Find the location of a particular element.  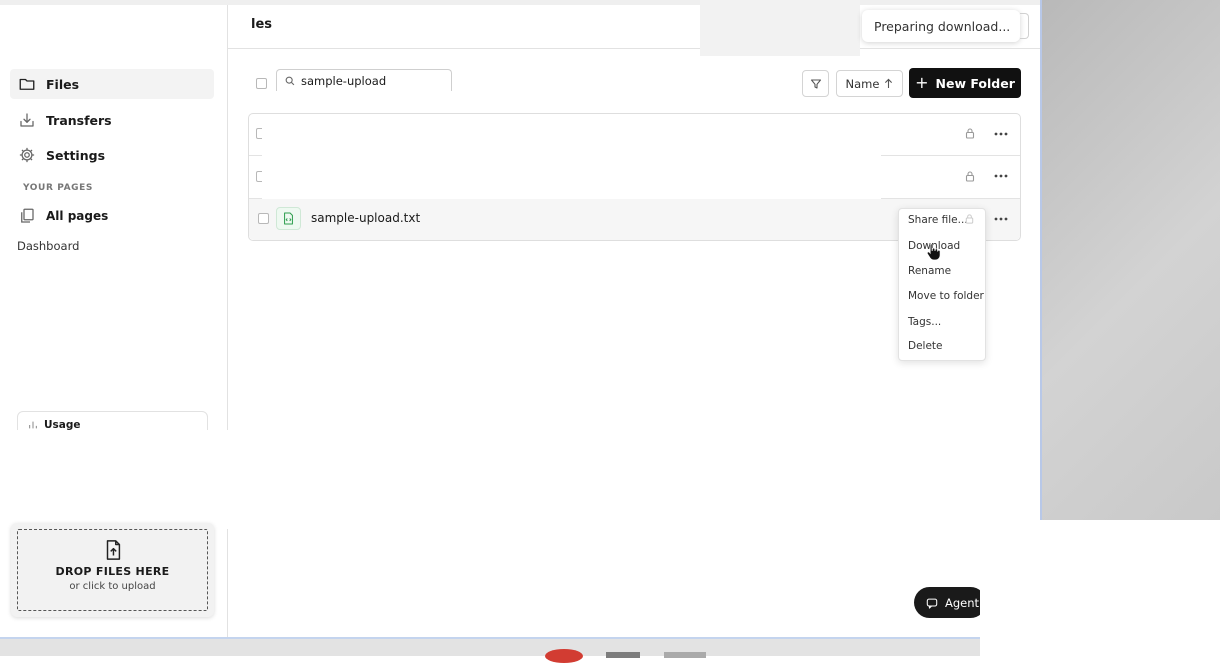

sort-button: Name is located at coordinates (869, 83).